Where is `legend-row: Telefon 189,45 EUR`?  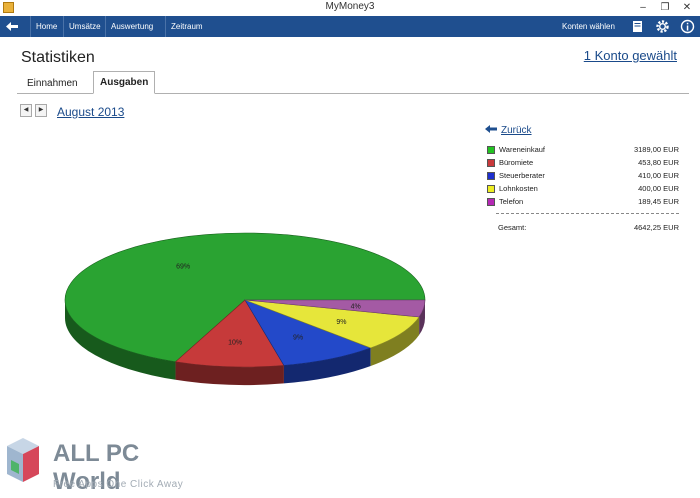 legend-row: Telefon 189,45 EUR is located at coordinates (583, 202).